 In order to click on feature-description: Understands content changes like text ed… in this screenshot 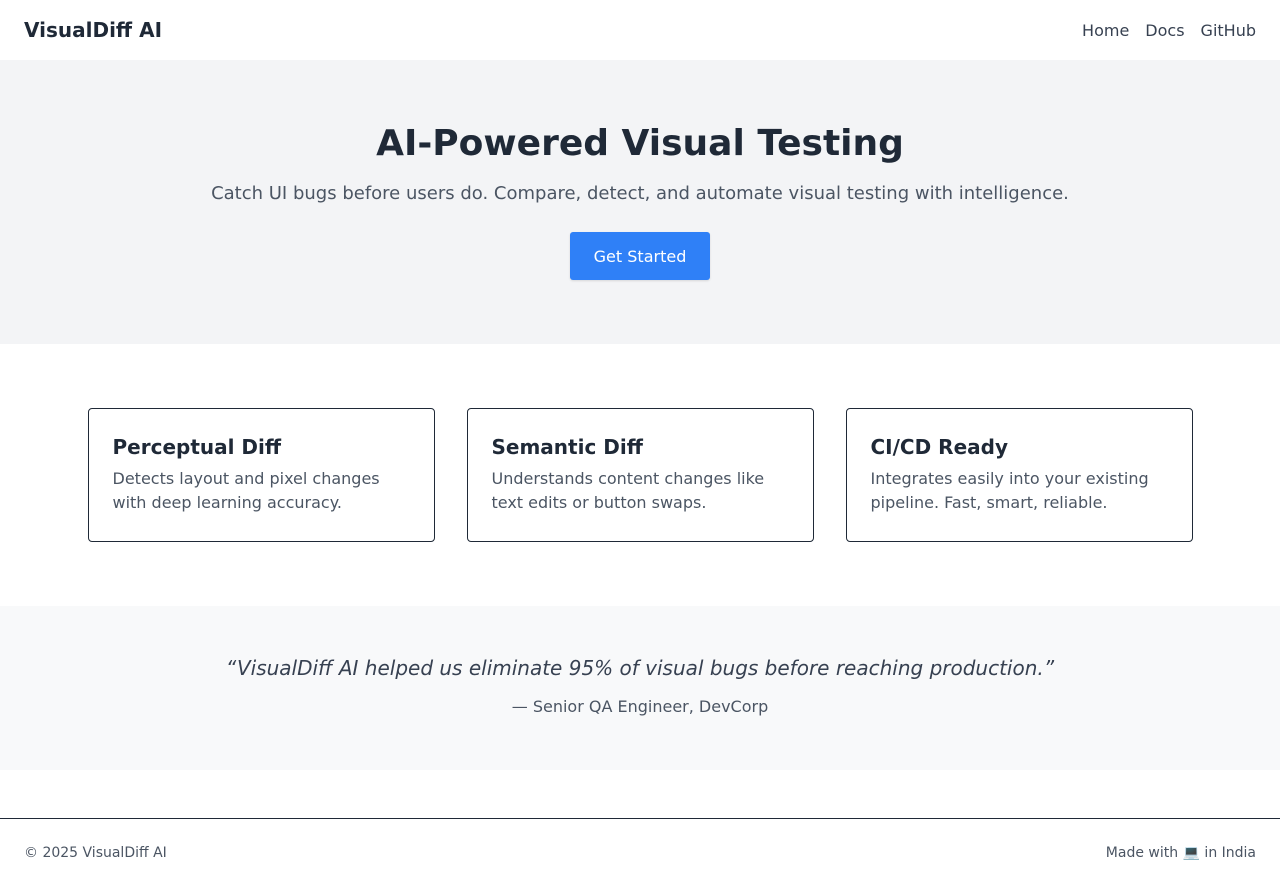, I will do `click(628, 490)`.